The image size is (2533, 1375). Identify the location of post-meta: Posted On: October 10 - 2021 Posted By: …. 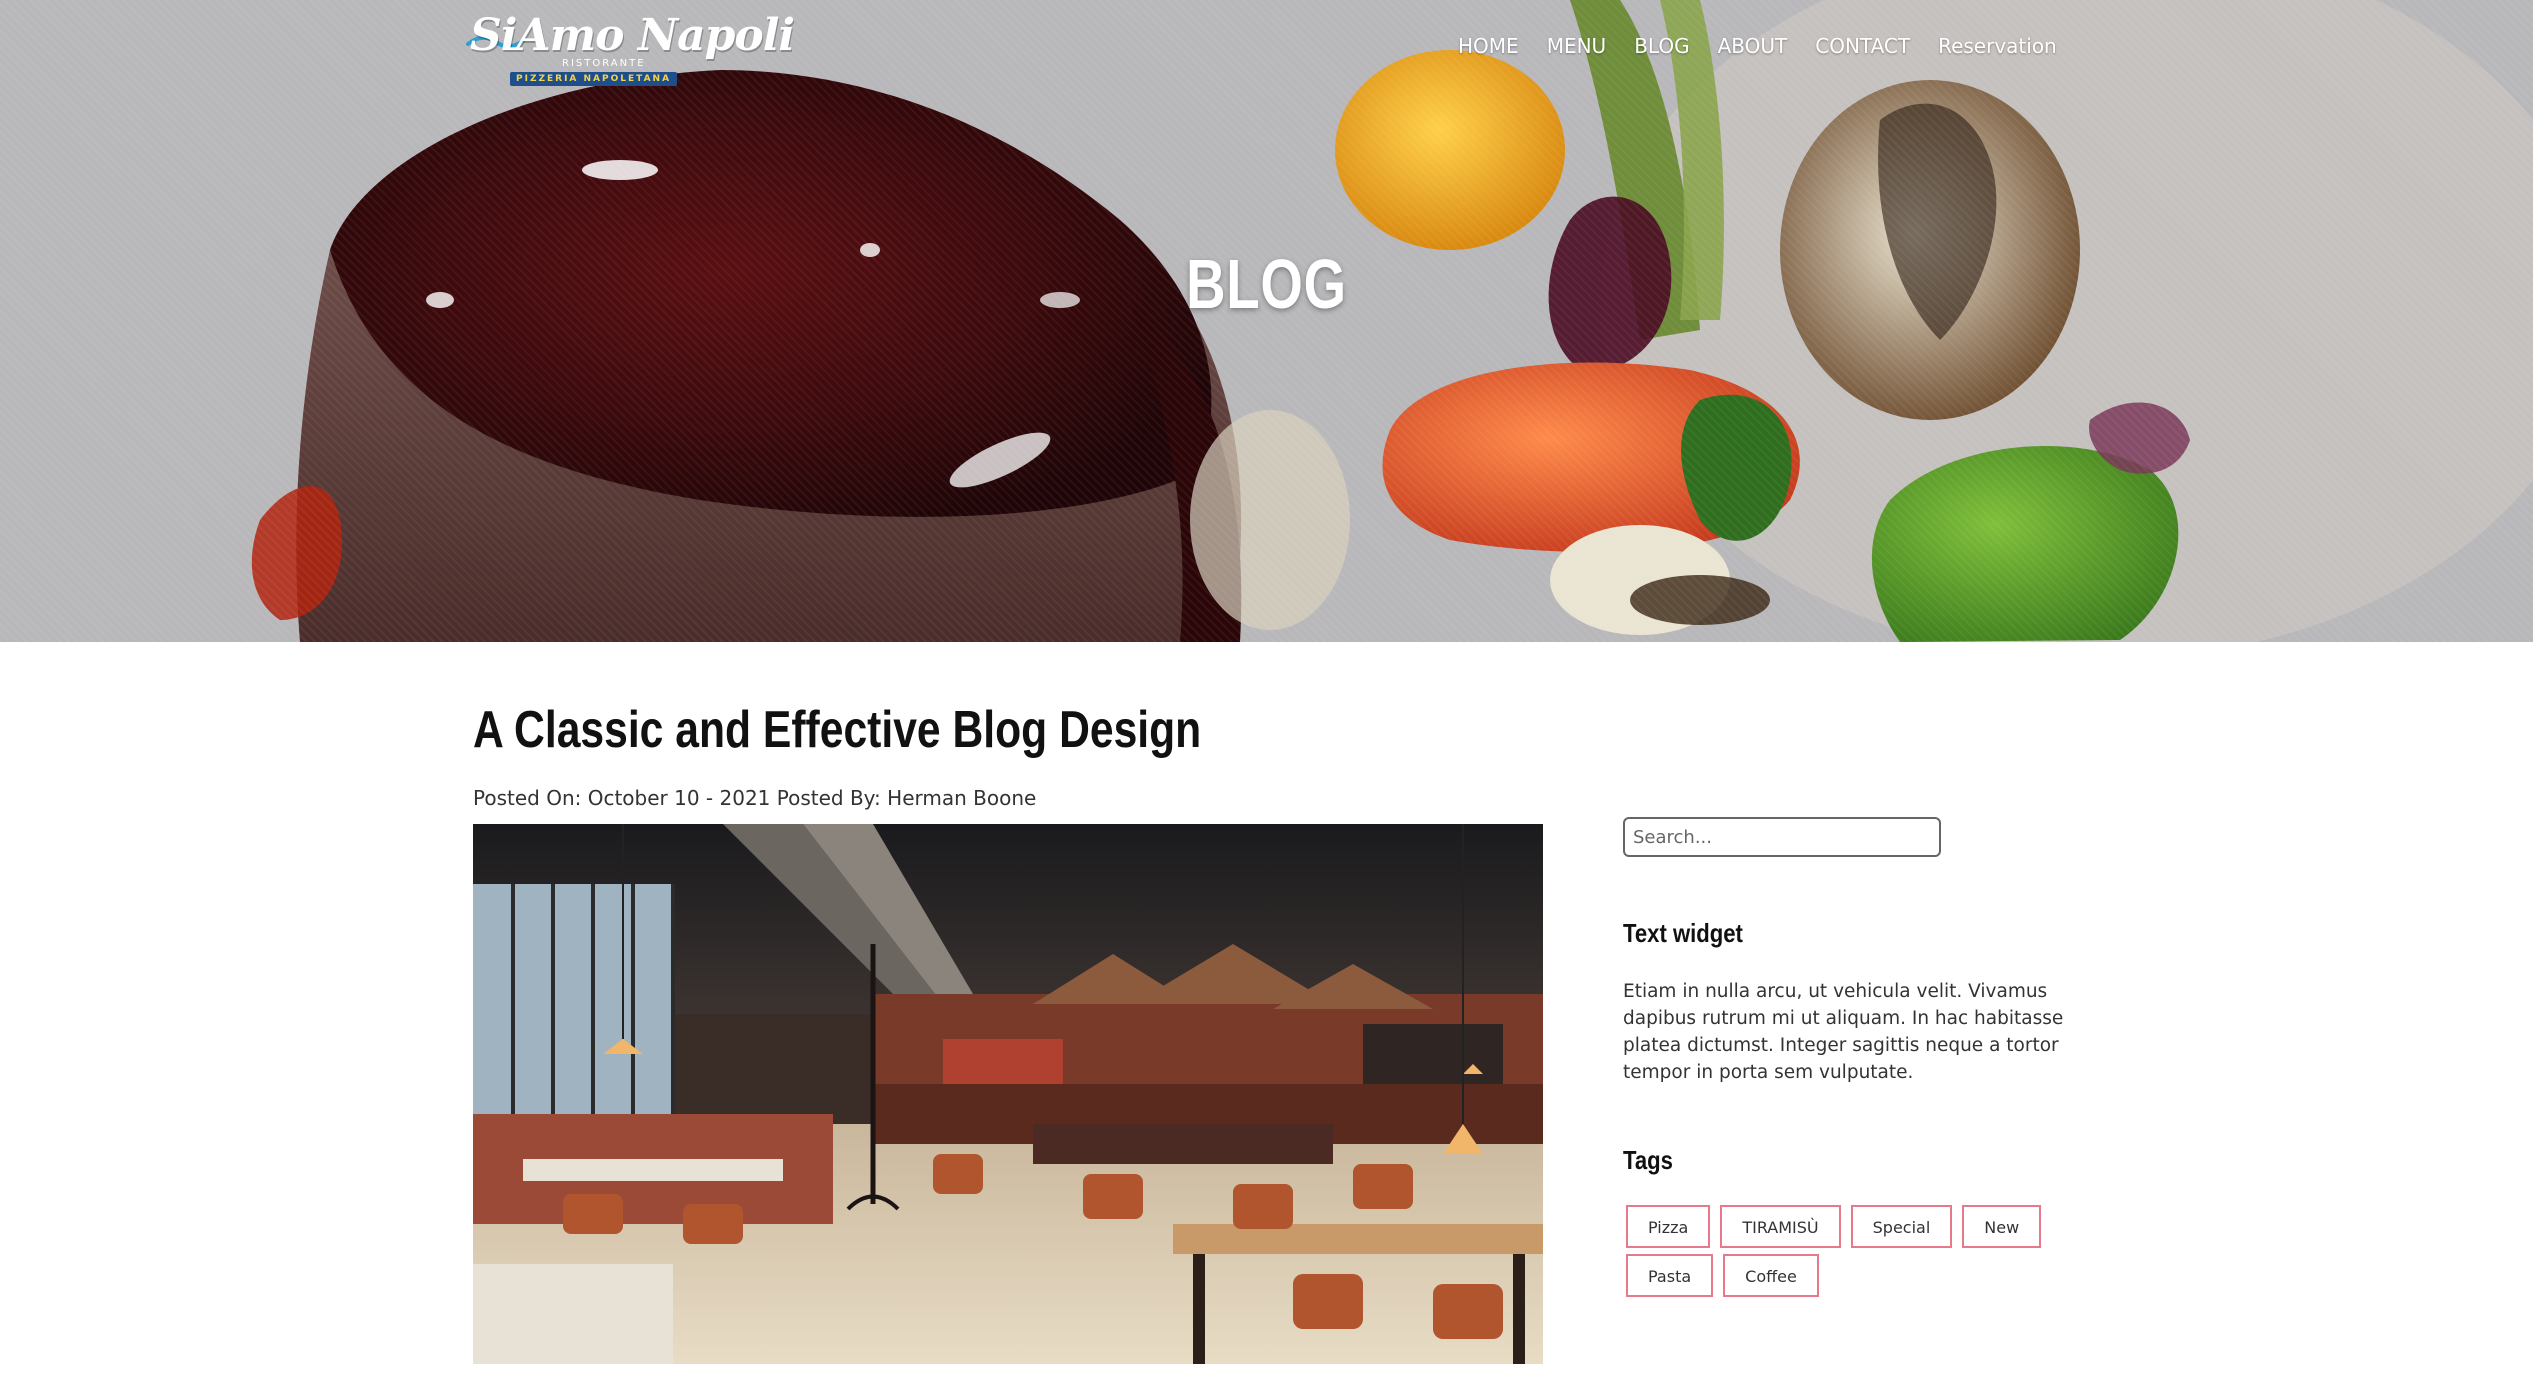
(755, 798).